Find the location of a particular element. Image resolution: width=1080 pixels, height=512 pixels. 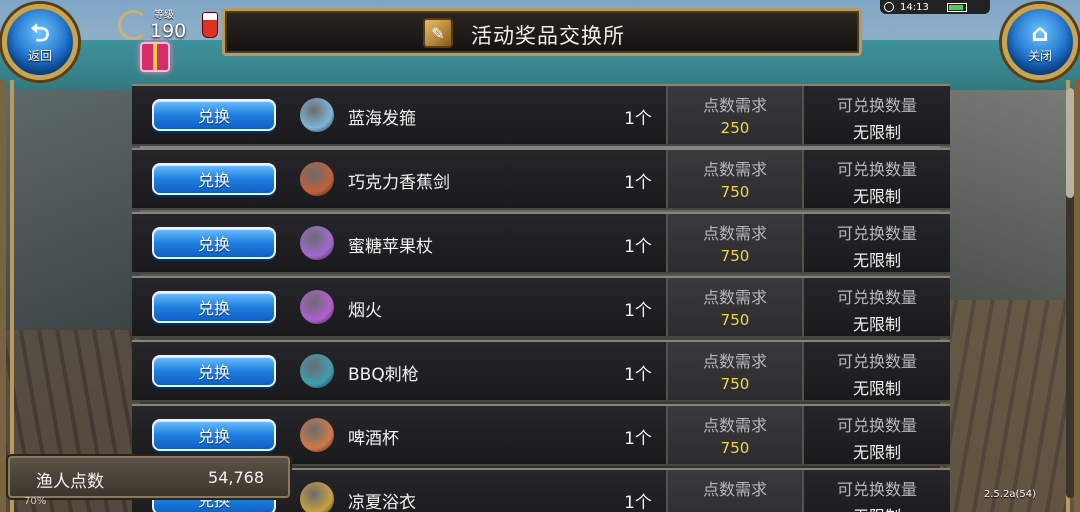

battery-icon is located at coordinates (956, 7).